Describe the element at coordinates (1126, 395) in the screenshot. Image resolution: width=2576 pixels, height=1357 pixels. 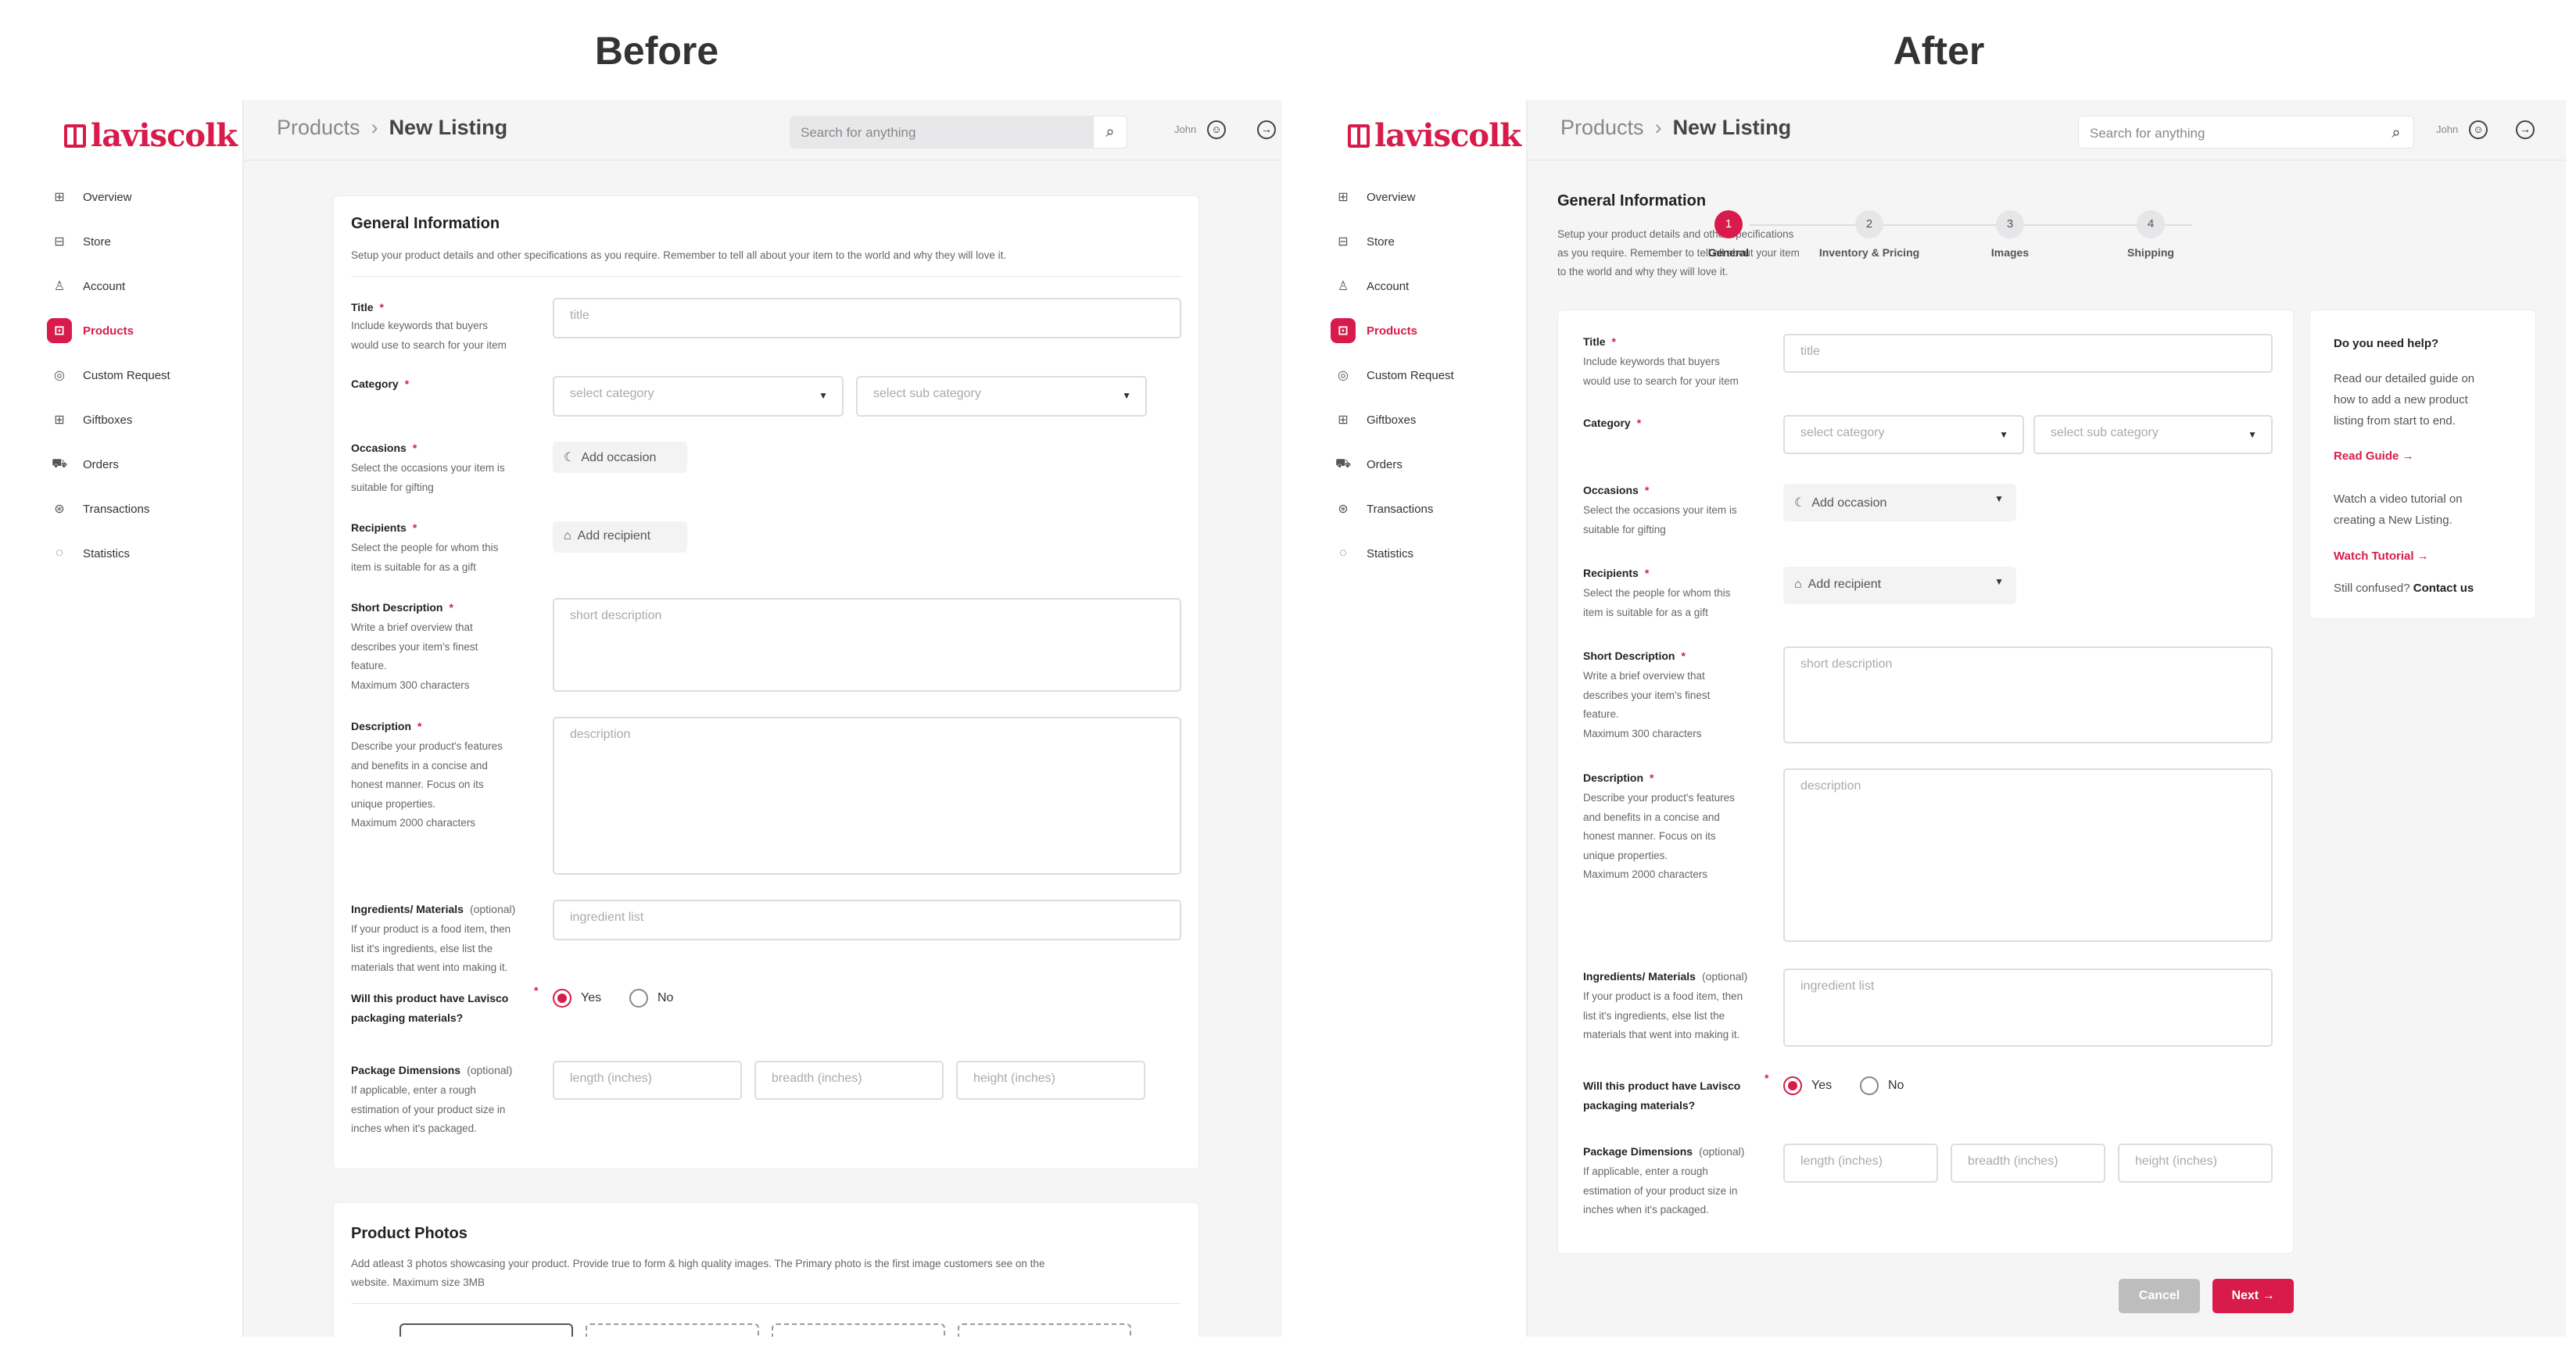
I see `dropdown-caret-icon: ▼` at that location.